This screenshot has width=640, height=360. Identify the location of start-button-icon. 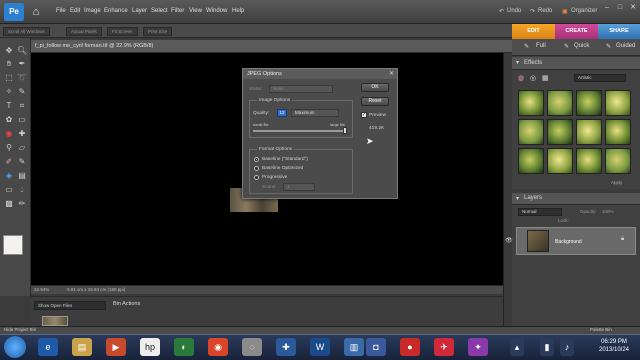
(15, 347).